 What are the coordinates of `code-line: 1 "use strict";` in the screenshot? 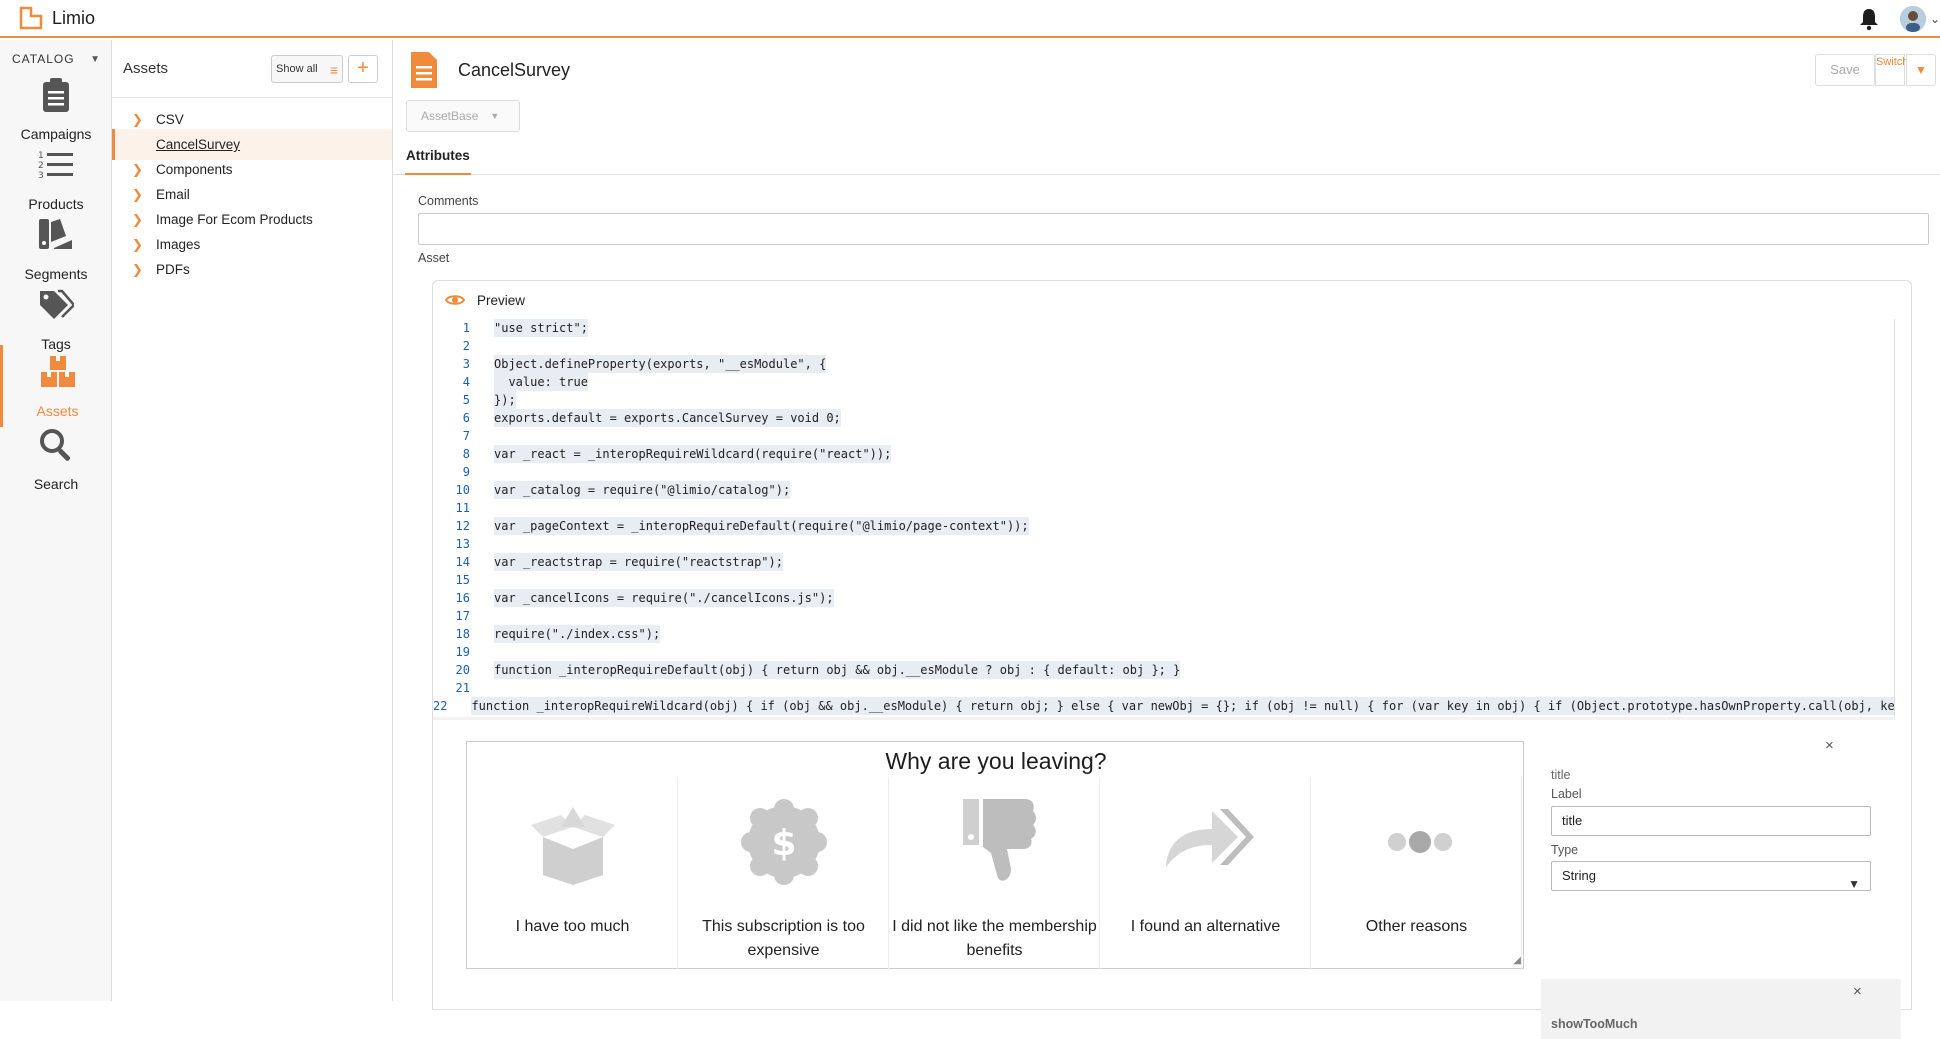 It's located at (1163, 328).